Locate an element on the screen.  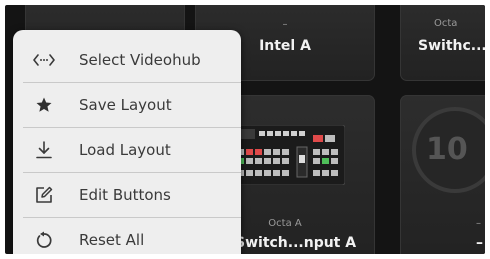
reset-icon is located at coordinates (44, 240).